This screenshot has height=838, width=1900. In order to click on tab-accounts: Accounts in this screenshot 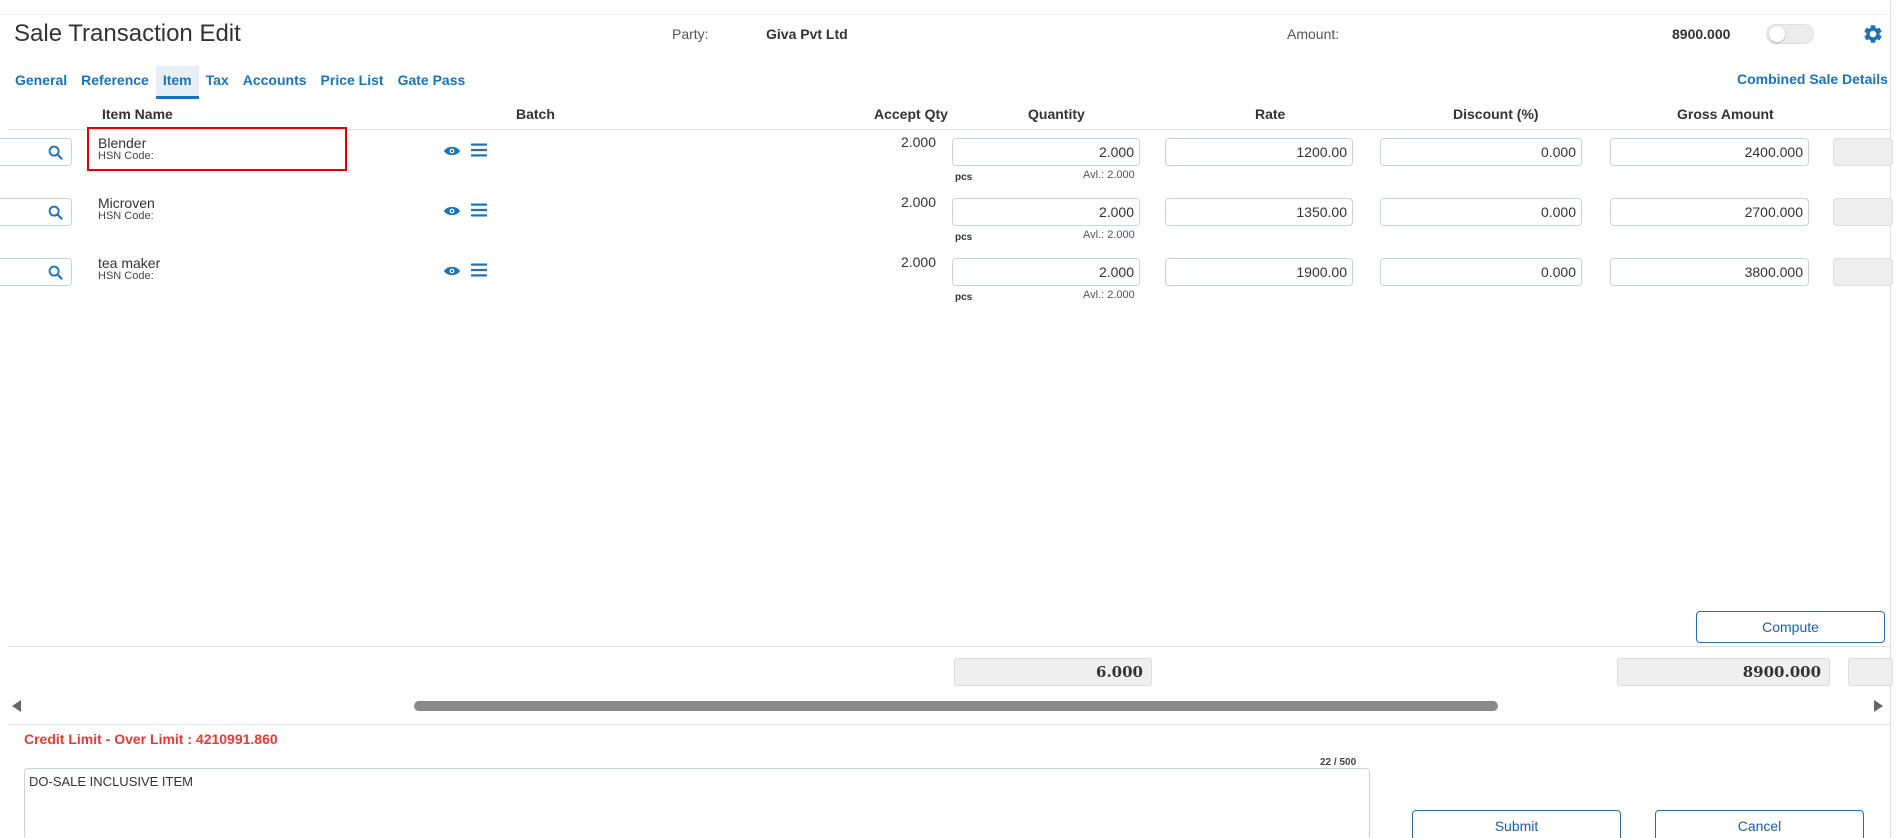, I will do `click(275, 82)`.